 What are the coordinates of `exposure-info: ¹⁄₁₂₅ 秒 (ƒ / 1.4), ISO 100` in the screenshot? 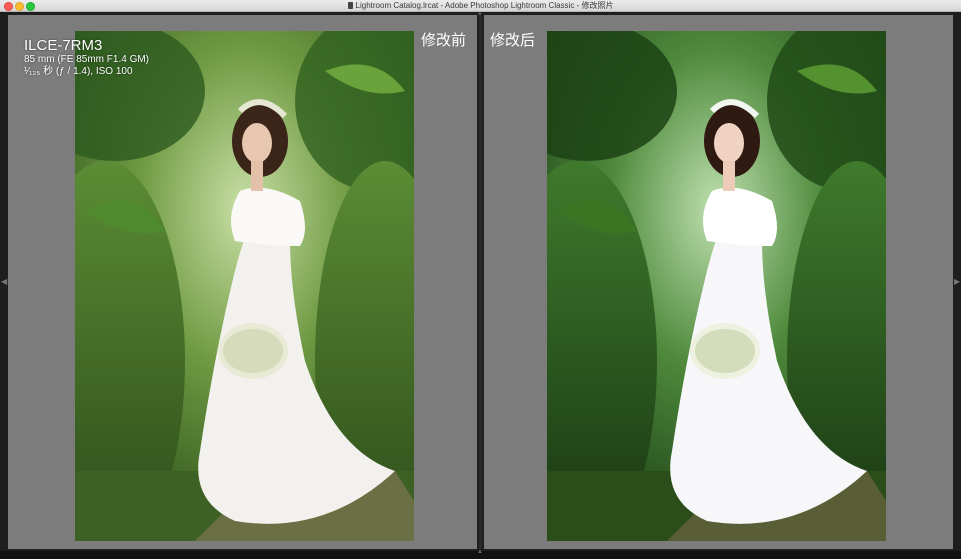 It's located at (78, 71).